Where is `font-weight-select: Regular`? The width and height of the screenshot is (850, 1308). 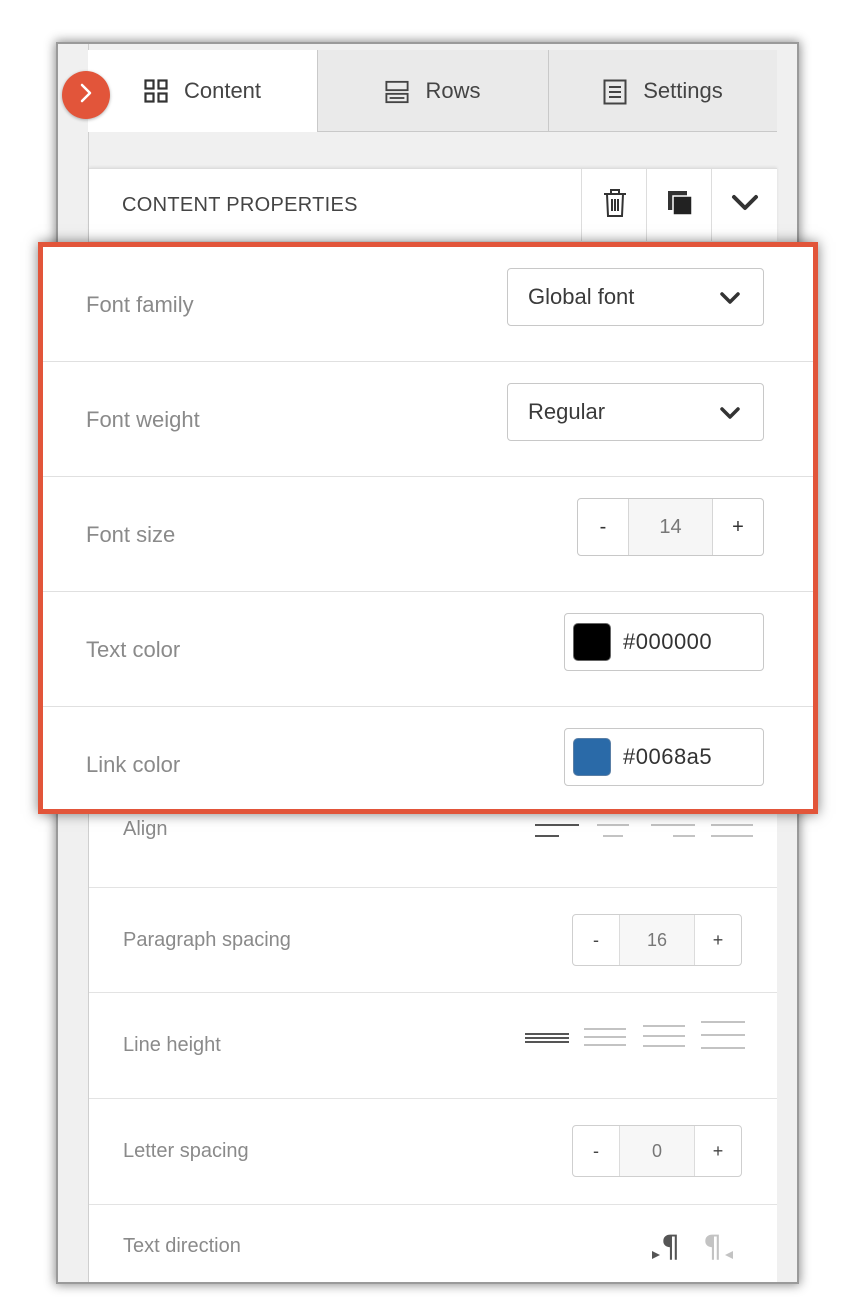
font-weight-select: Regular is located at coordinates (635, 412).